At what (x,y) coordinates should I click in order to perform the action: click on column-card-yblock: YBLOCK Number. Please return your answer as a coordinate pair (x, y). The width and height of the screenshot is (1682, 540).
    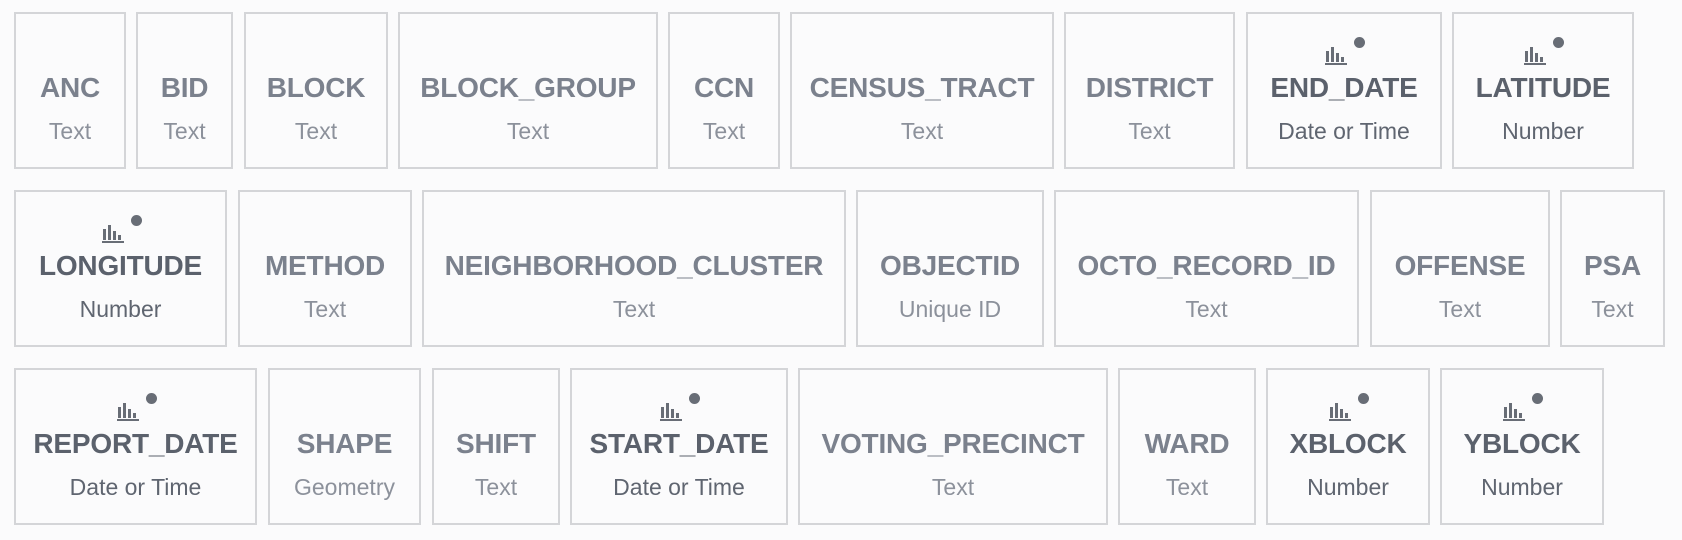
    Looking at the image, I should click on (1522, 446).